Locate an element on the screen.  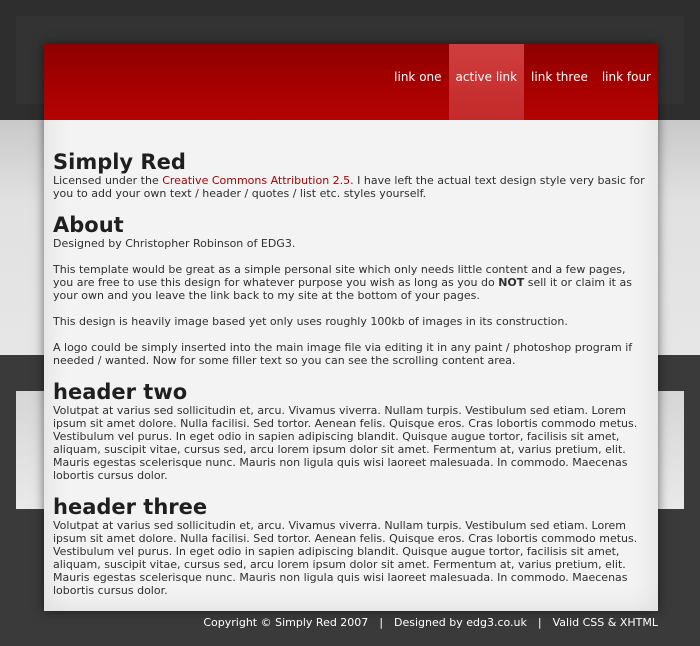
about-heading: About is located at coordinates (88, 225).